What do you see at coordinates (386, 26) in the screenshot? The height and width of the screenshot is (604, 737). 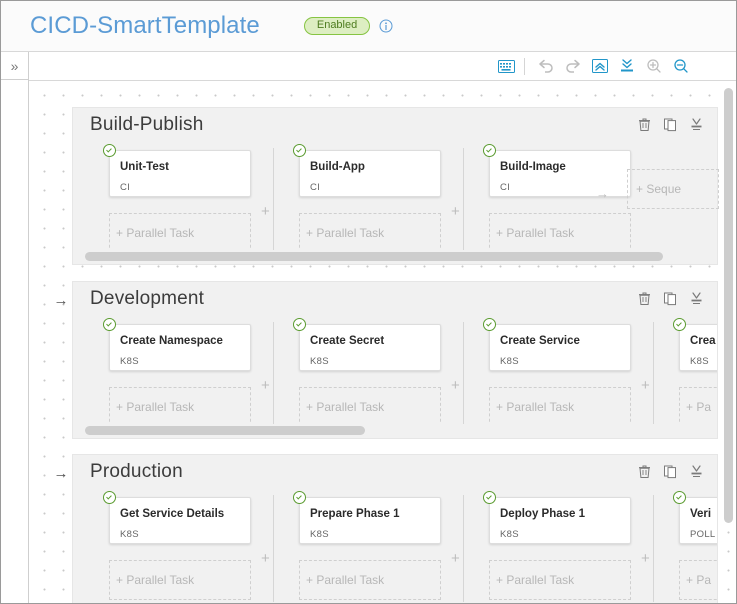 I see `info-circle-icon` at bounding box center [386, 26].